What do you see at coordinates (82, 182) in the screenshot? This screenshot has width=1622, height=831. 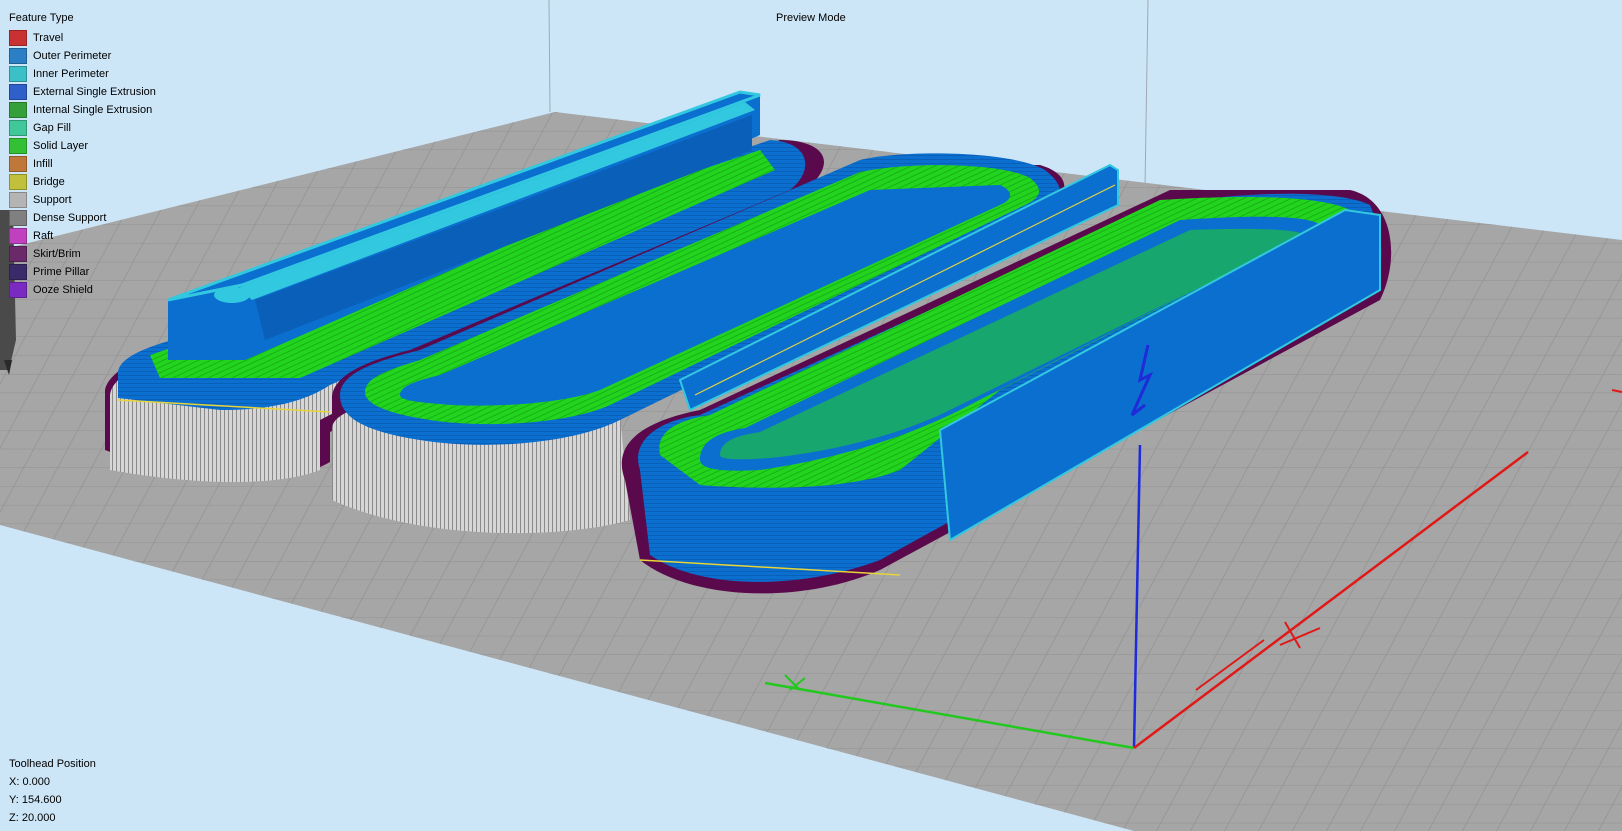 I see `legend-item: Bridge` at bounding box center [82, 182].